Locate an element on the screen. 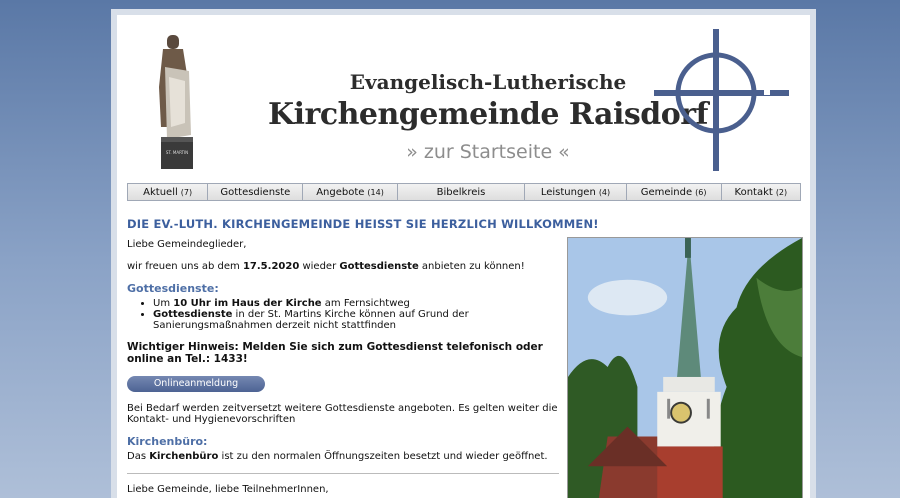  church-tower-photo is located at coordinates (685, 367).